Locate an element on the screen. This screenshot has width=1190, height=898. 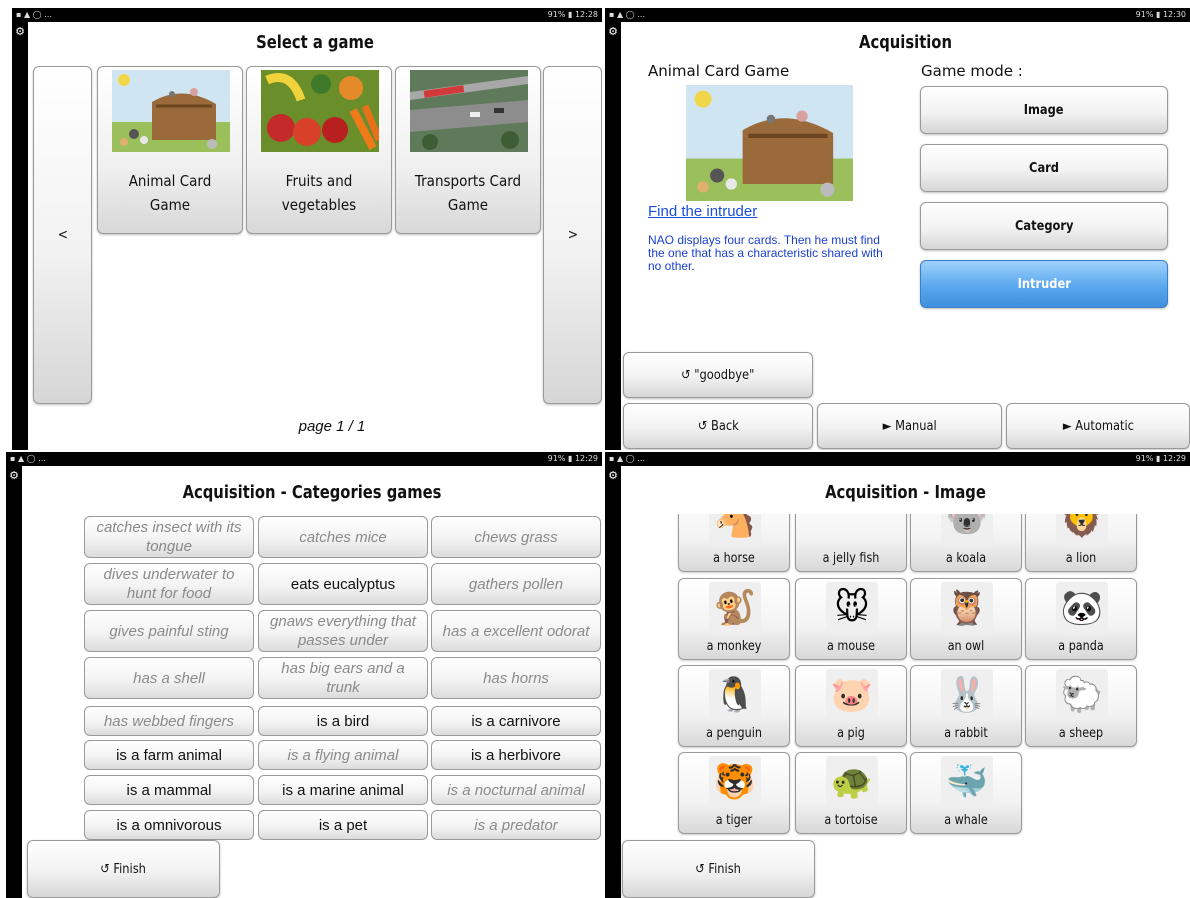
animal-card-tiger: 🐯 a tiger is located at coordinates (734, 793).